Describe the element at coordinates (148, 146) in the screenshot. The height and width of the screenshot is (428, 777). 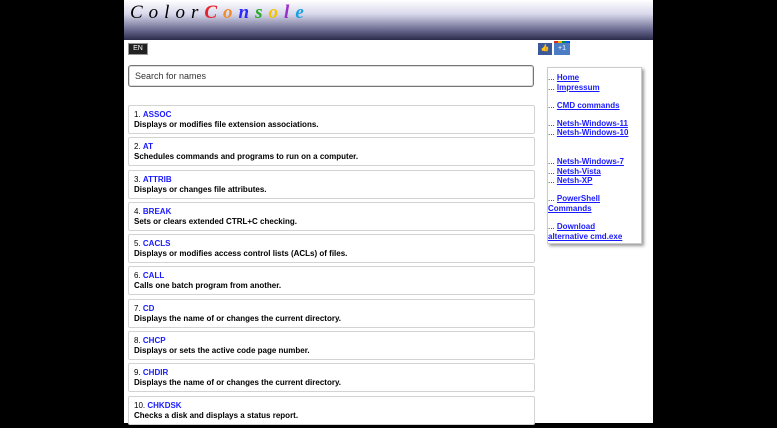
I see `command-link: AT` at that location.